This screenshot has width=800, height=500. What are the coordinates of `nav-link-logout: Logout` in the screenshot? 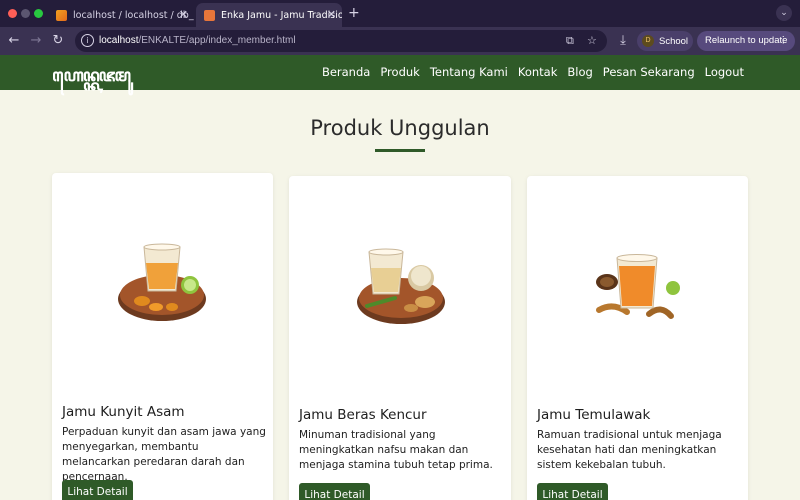 It's located at (724, 72).